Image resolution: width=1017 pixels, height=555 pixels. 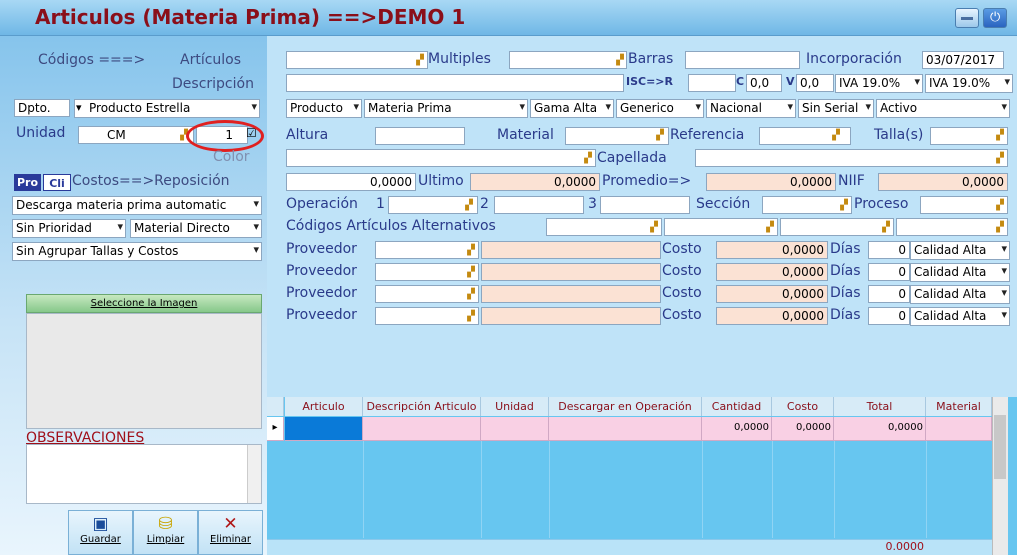 What do you see at coordinates (952, 227) in the screenshot?
I see `alternativo-4-input` at bounding box center [952, 227].